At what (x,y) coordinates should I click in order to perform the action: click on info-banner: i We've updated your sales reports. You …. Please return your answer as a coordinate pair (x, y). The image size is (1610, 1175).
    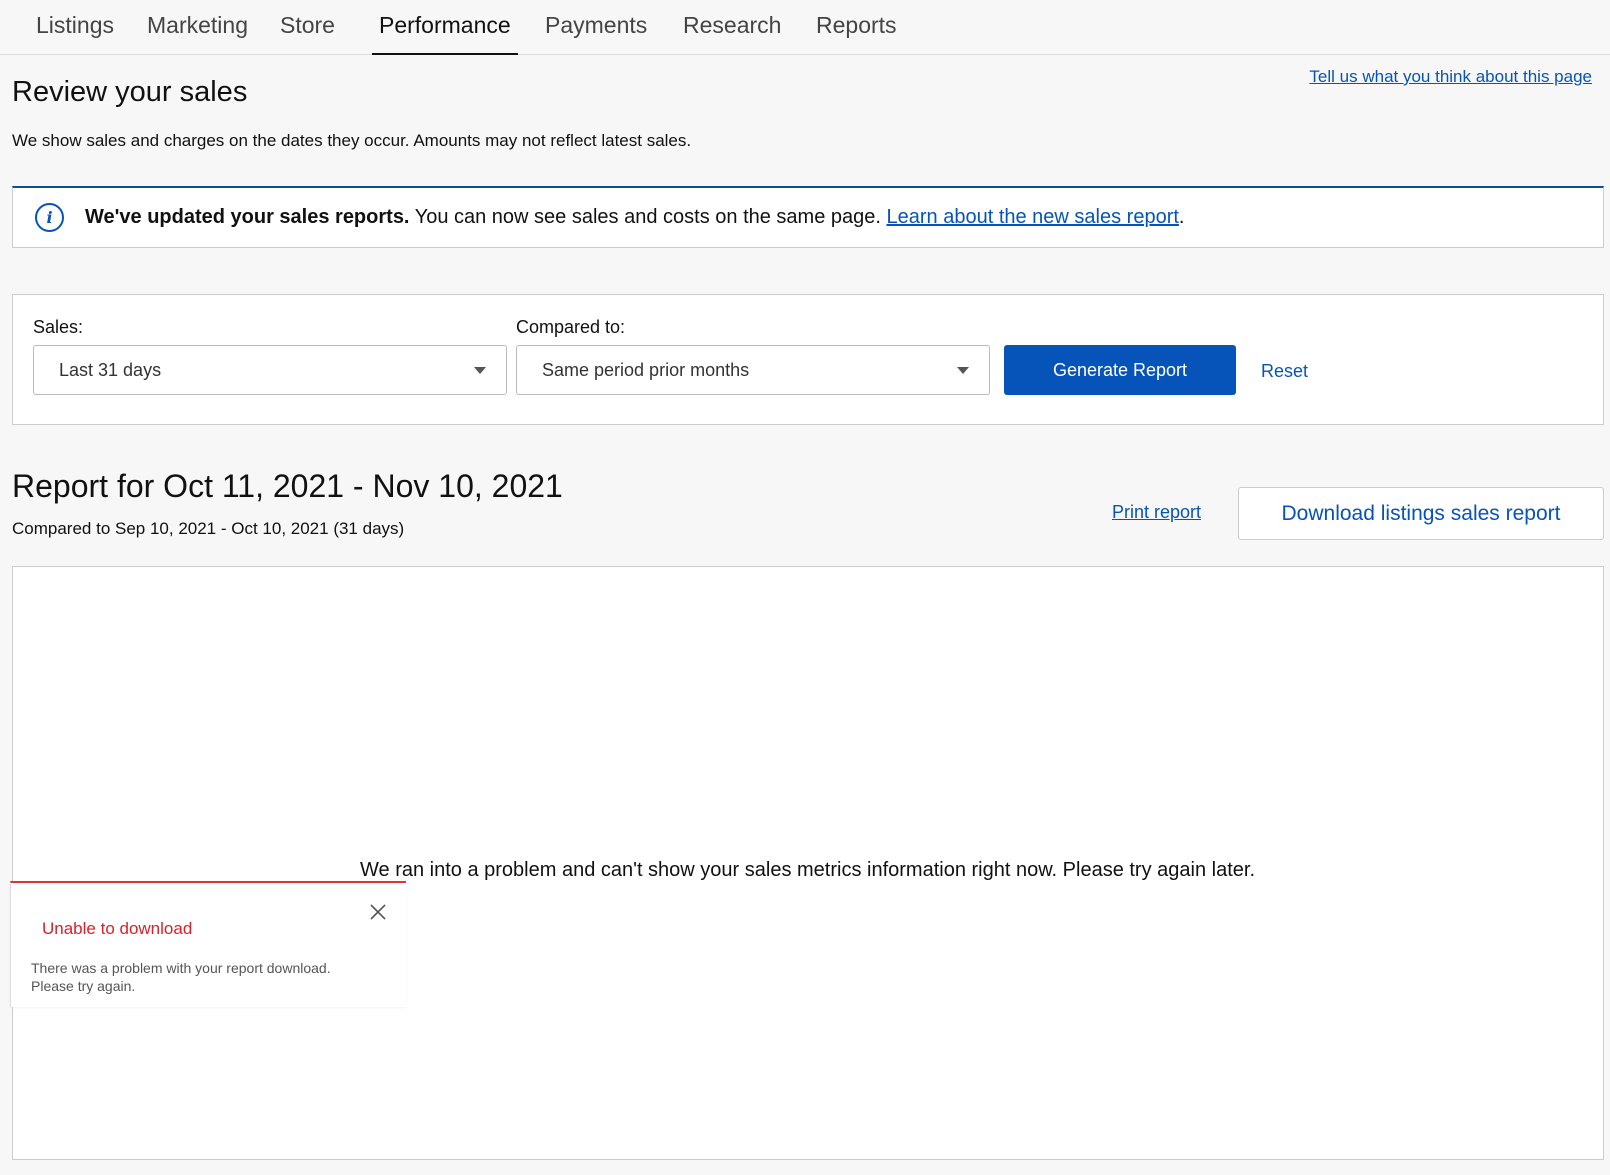
    Looking at the image, I should click on (808, 217).